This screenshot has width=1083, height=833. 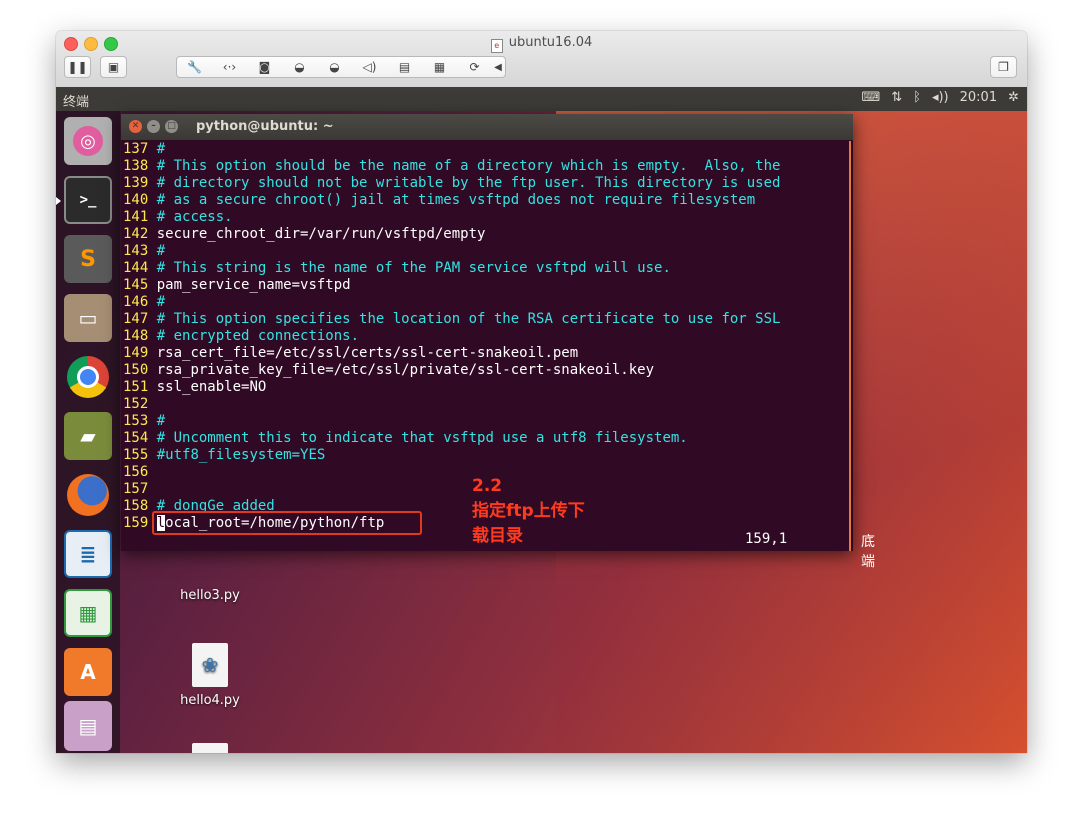 I want to click on line-number: 145, so click(x=136, y=285).